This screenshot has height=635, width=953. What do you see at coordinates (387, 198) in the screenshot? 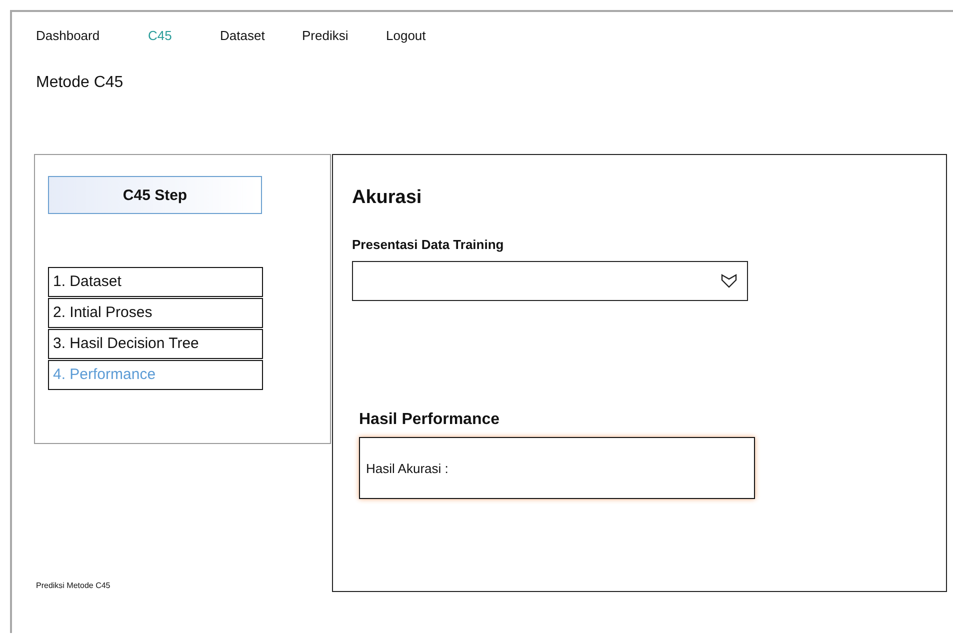
I see `section-title: Akurasi` at bounding box center [387, 198].